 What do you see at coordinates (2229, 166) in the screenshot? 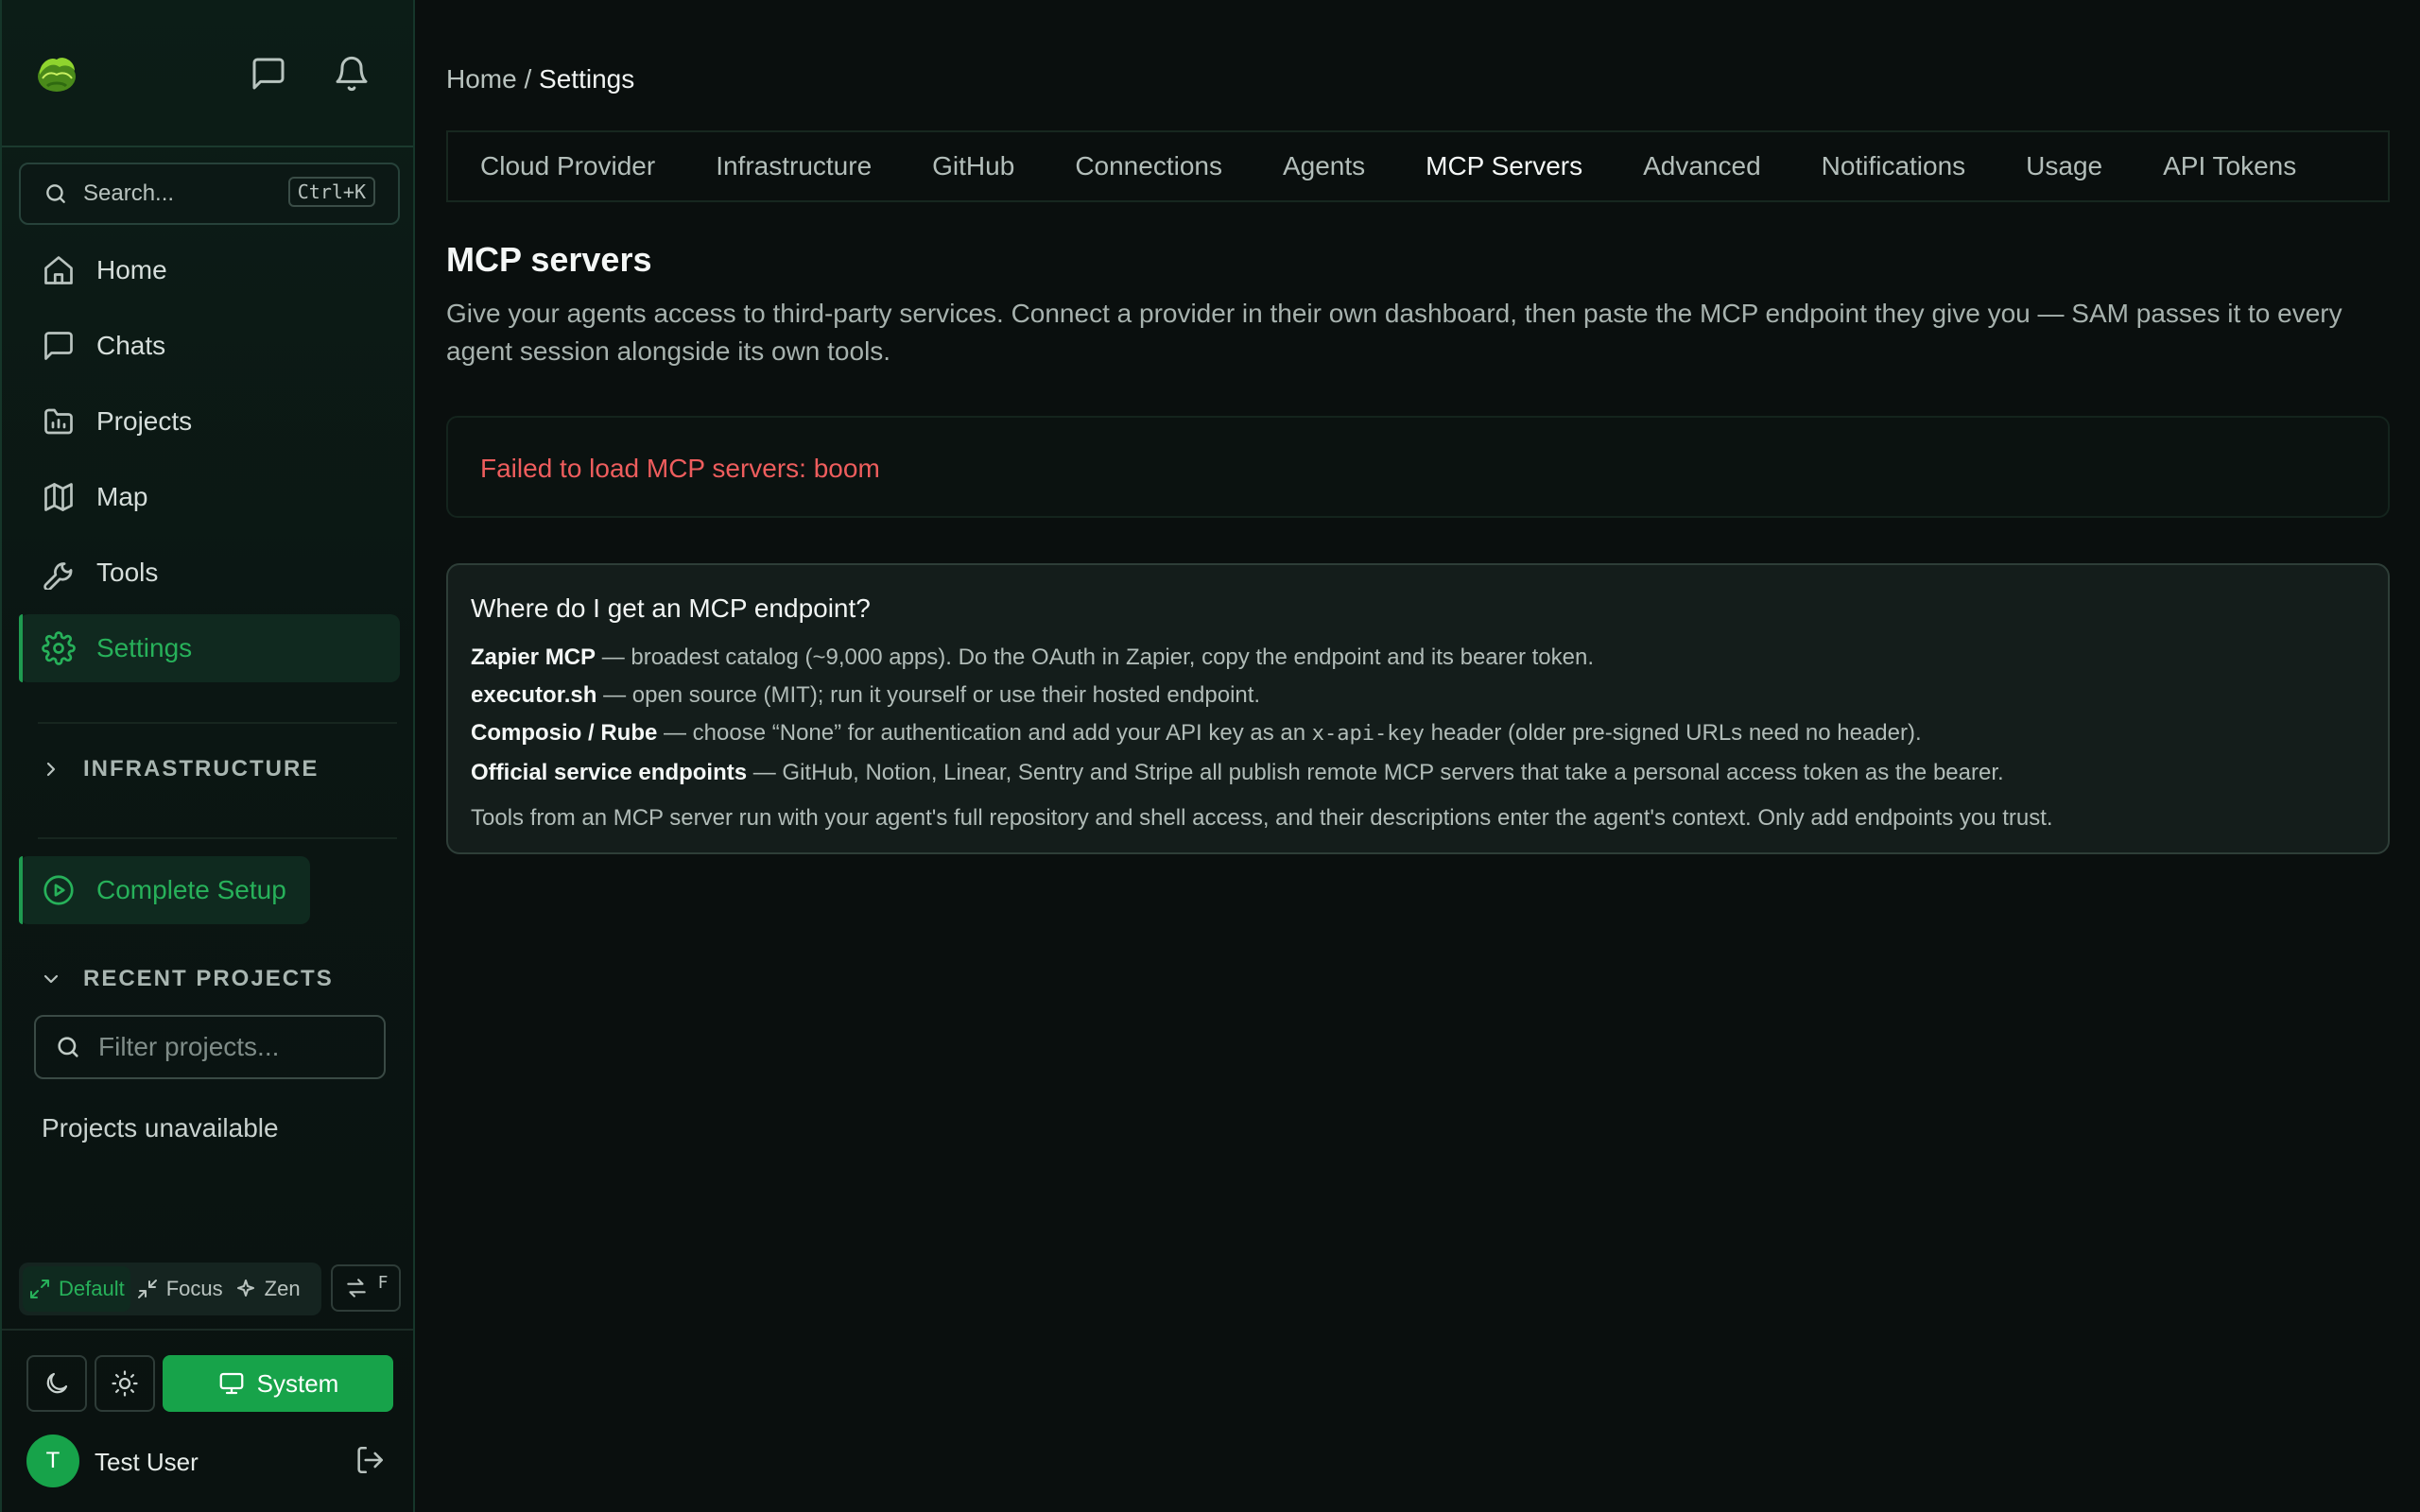
I see `tab-api-tokens: API Tokens` at bounding box center [2229, 166].